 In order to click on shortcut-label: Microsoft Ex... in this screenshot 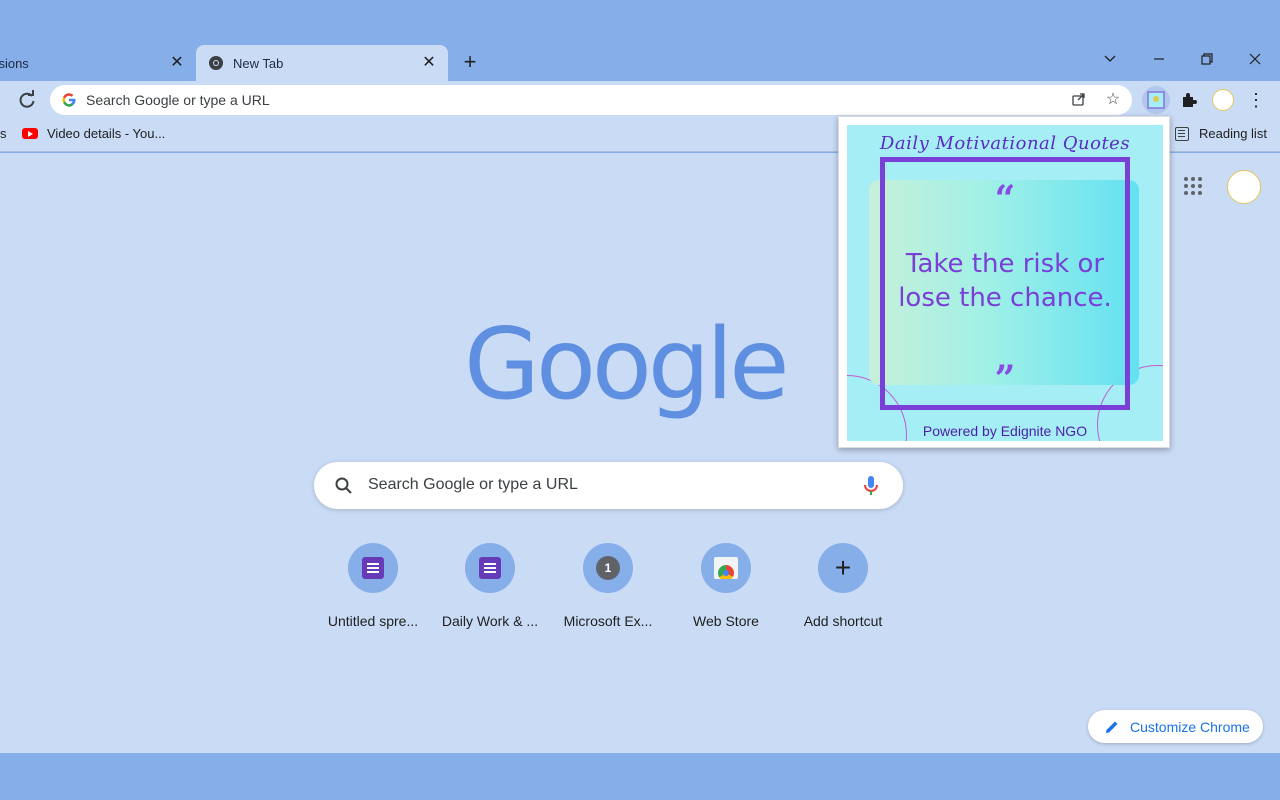, I will do `click(608, 621)`.